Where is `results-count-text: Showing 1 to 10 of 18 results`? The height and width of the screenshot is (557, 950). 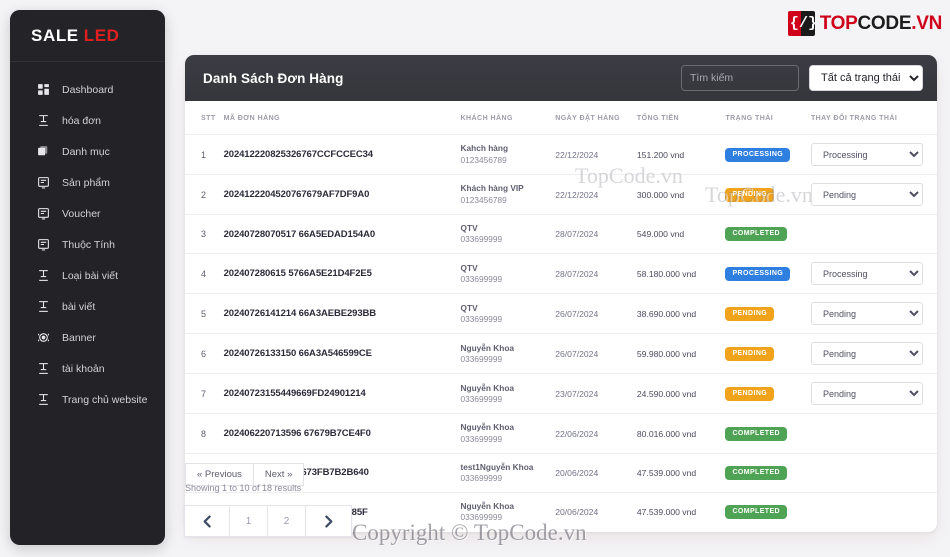 results-count-text: Showing 1 to 10 of 18 results is located at coordinates (243, 488).